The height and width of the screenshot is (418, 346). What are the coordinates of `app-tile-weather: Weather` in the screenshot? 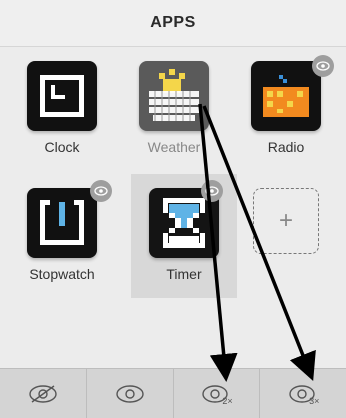 It's located at (174, 102).